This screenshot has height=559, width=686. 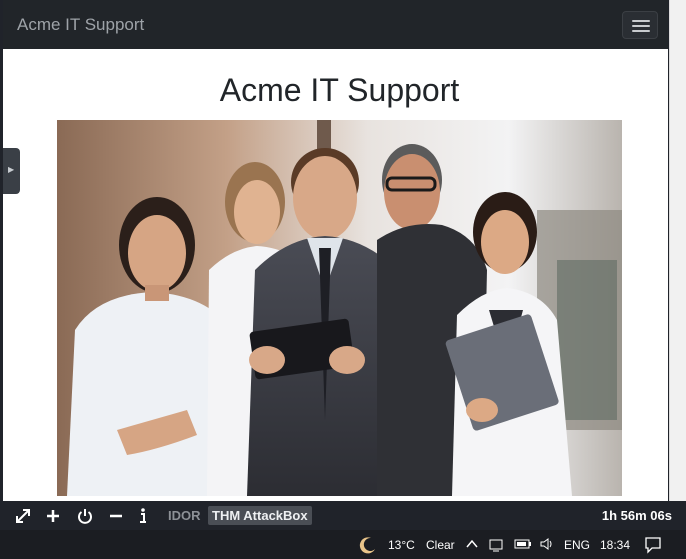 I want to click on moon-weather-icon, so click(x=368, y=546).